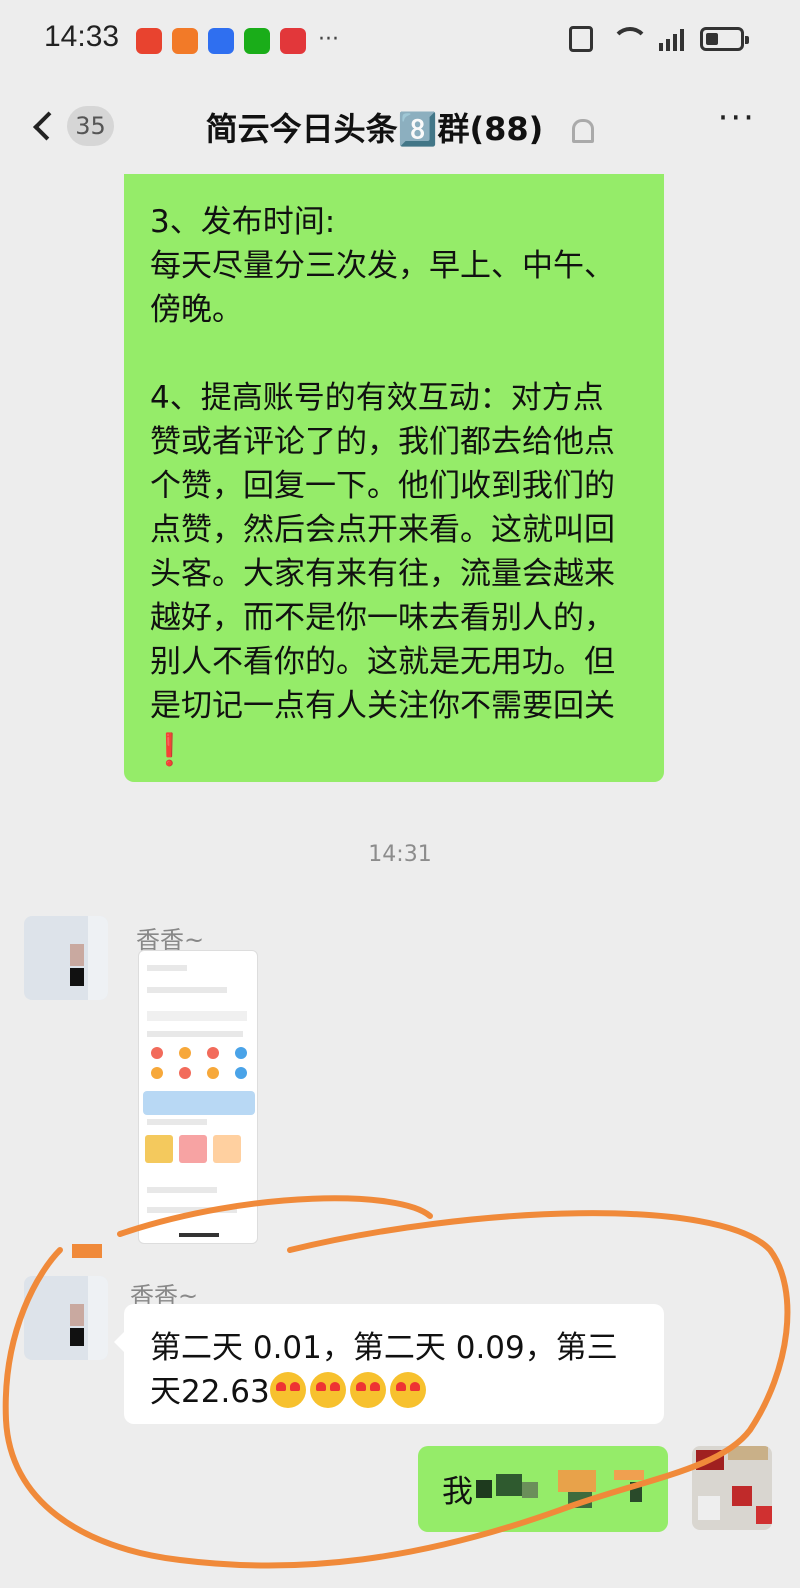 This screenshot has height=1588, width=800. What do you see at coordinates (583, 131) in the screenshot?
I see `mute-bell-icon` at bounding box center [583, 131].